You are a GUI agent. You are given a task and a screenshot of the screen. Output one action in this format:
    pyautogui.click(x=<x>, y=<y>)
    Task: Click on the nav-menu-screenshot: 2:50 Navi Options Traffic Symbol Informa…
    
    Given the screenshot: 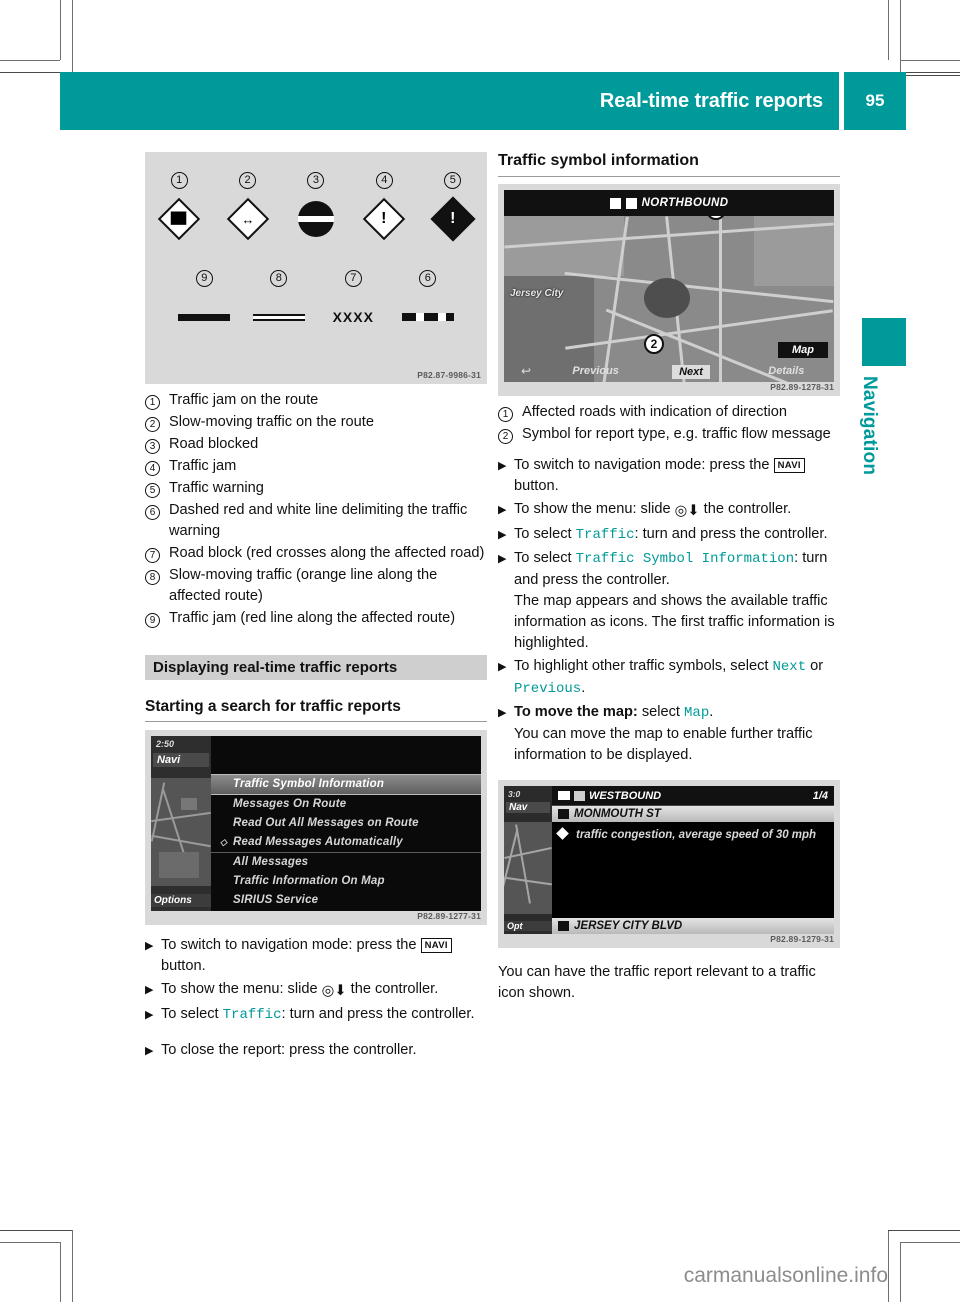 What is the action you would take?
    pyautogui.click(x=316, y=823)
    